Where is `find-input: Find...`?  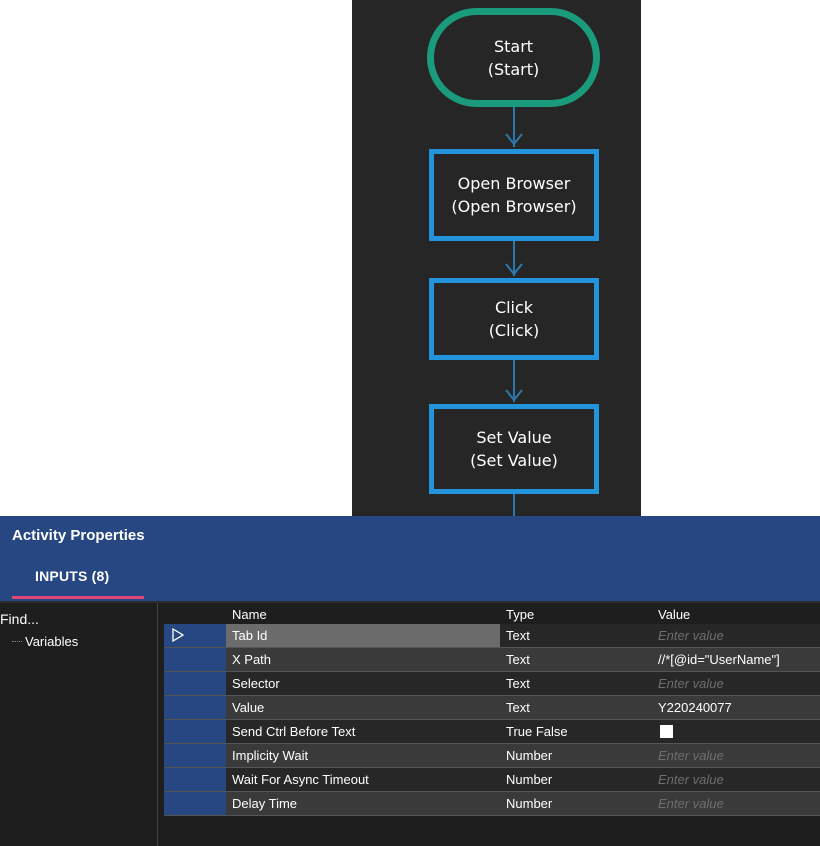
find-input: Find... is located at coordinates (19, 619).